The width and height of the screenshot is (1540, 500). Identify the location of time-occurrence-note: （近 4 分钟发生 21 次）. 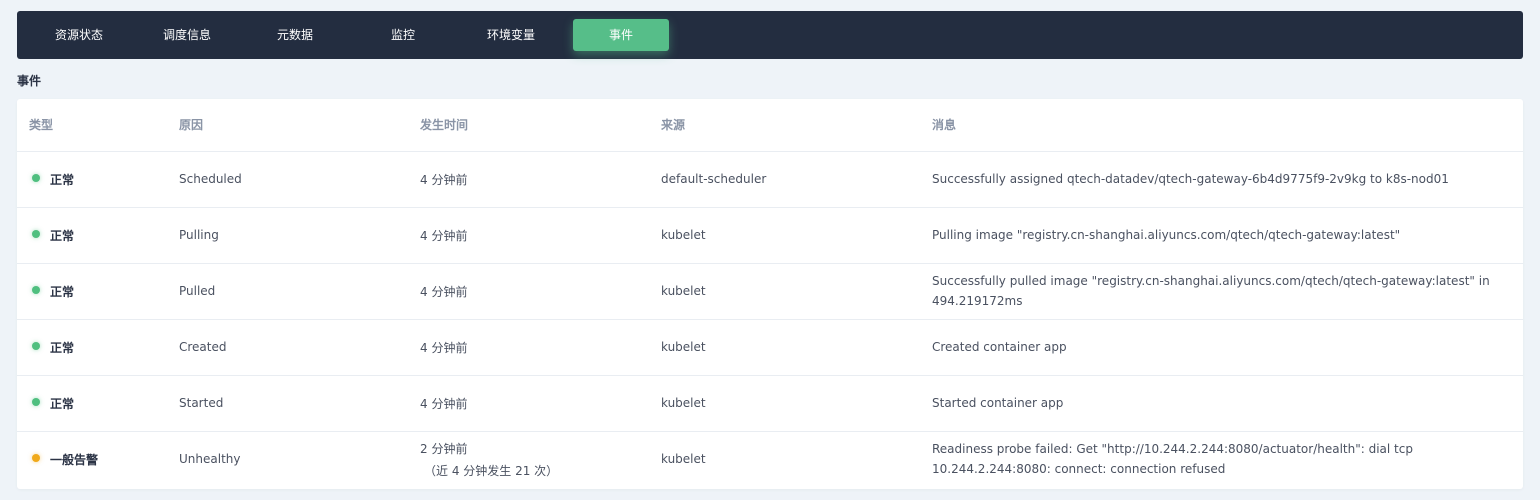
(491, 470).